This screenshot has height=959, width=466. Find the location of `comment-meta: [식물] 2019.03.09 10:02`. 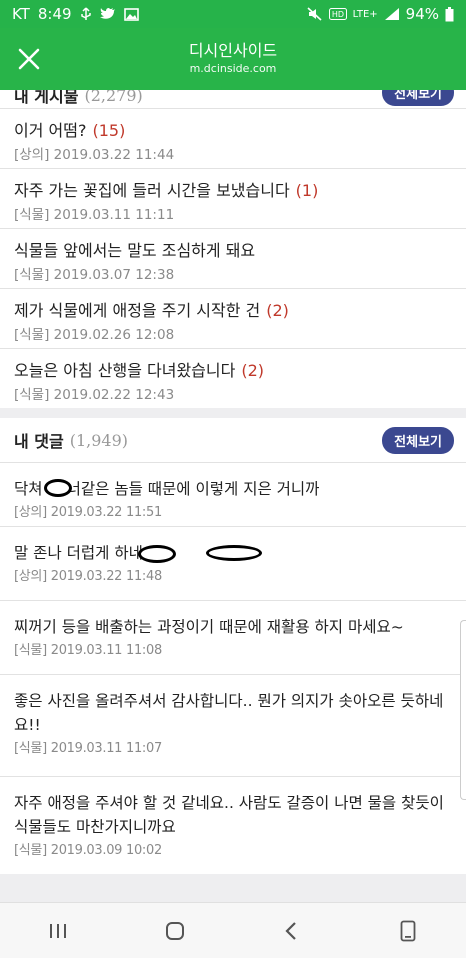

comment-meta: [식물] 2019.03.09 10:02 is located at coordinates (233, 851).